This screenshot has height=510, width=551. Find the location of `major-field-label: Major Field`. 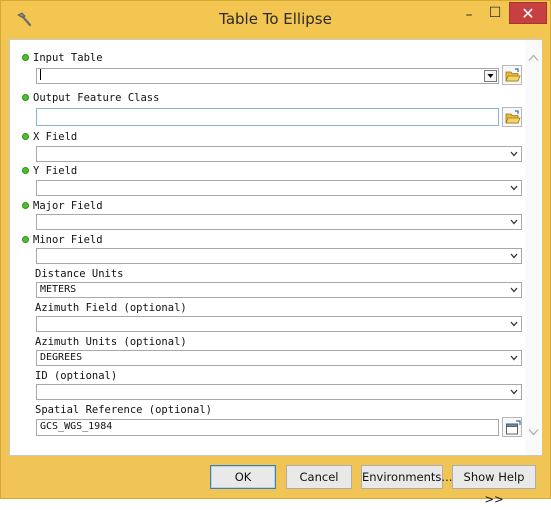

major-field-label: Major Field is located at coordinates (68, 206).